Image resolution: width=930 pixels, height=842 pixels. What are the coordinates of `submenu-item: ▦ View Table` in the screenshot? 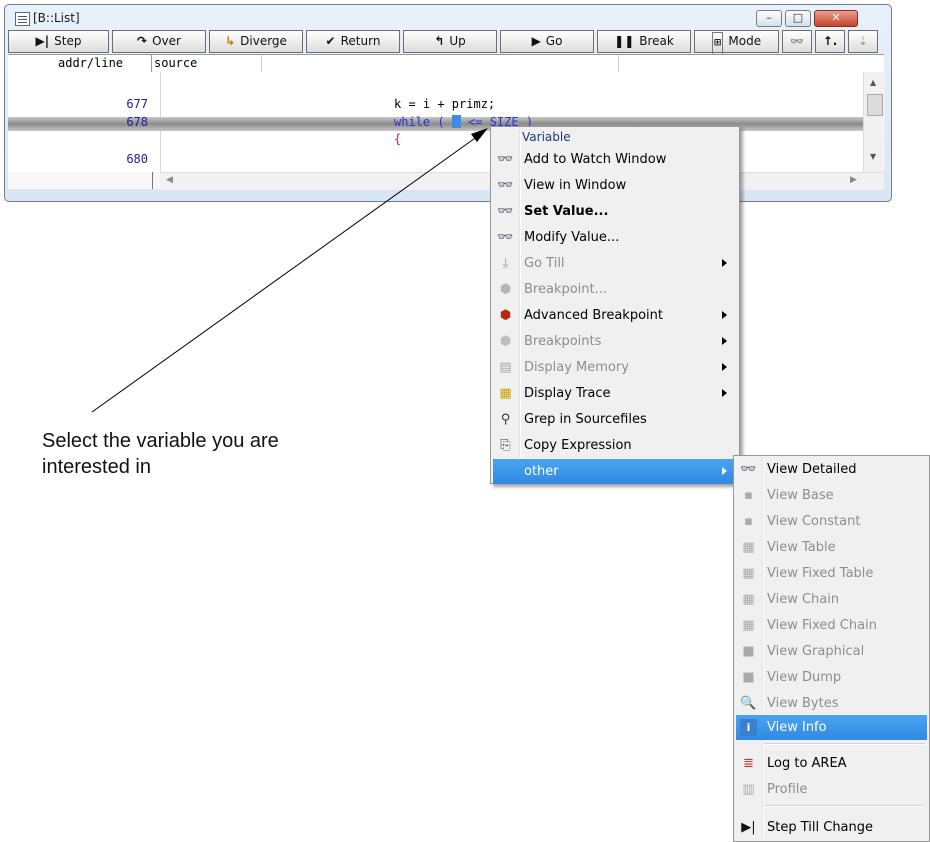 It's located at (831, 547).